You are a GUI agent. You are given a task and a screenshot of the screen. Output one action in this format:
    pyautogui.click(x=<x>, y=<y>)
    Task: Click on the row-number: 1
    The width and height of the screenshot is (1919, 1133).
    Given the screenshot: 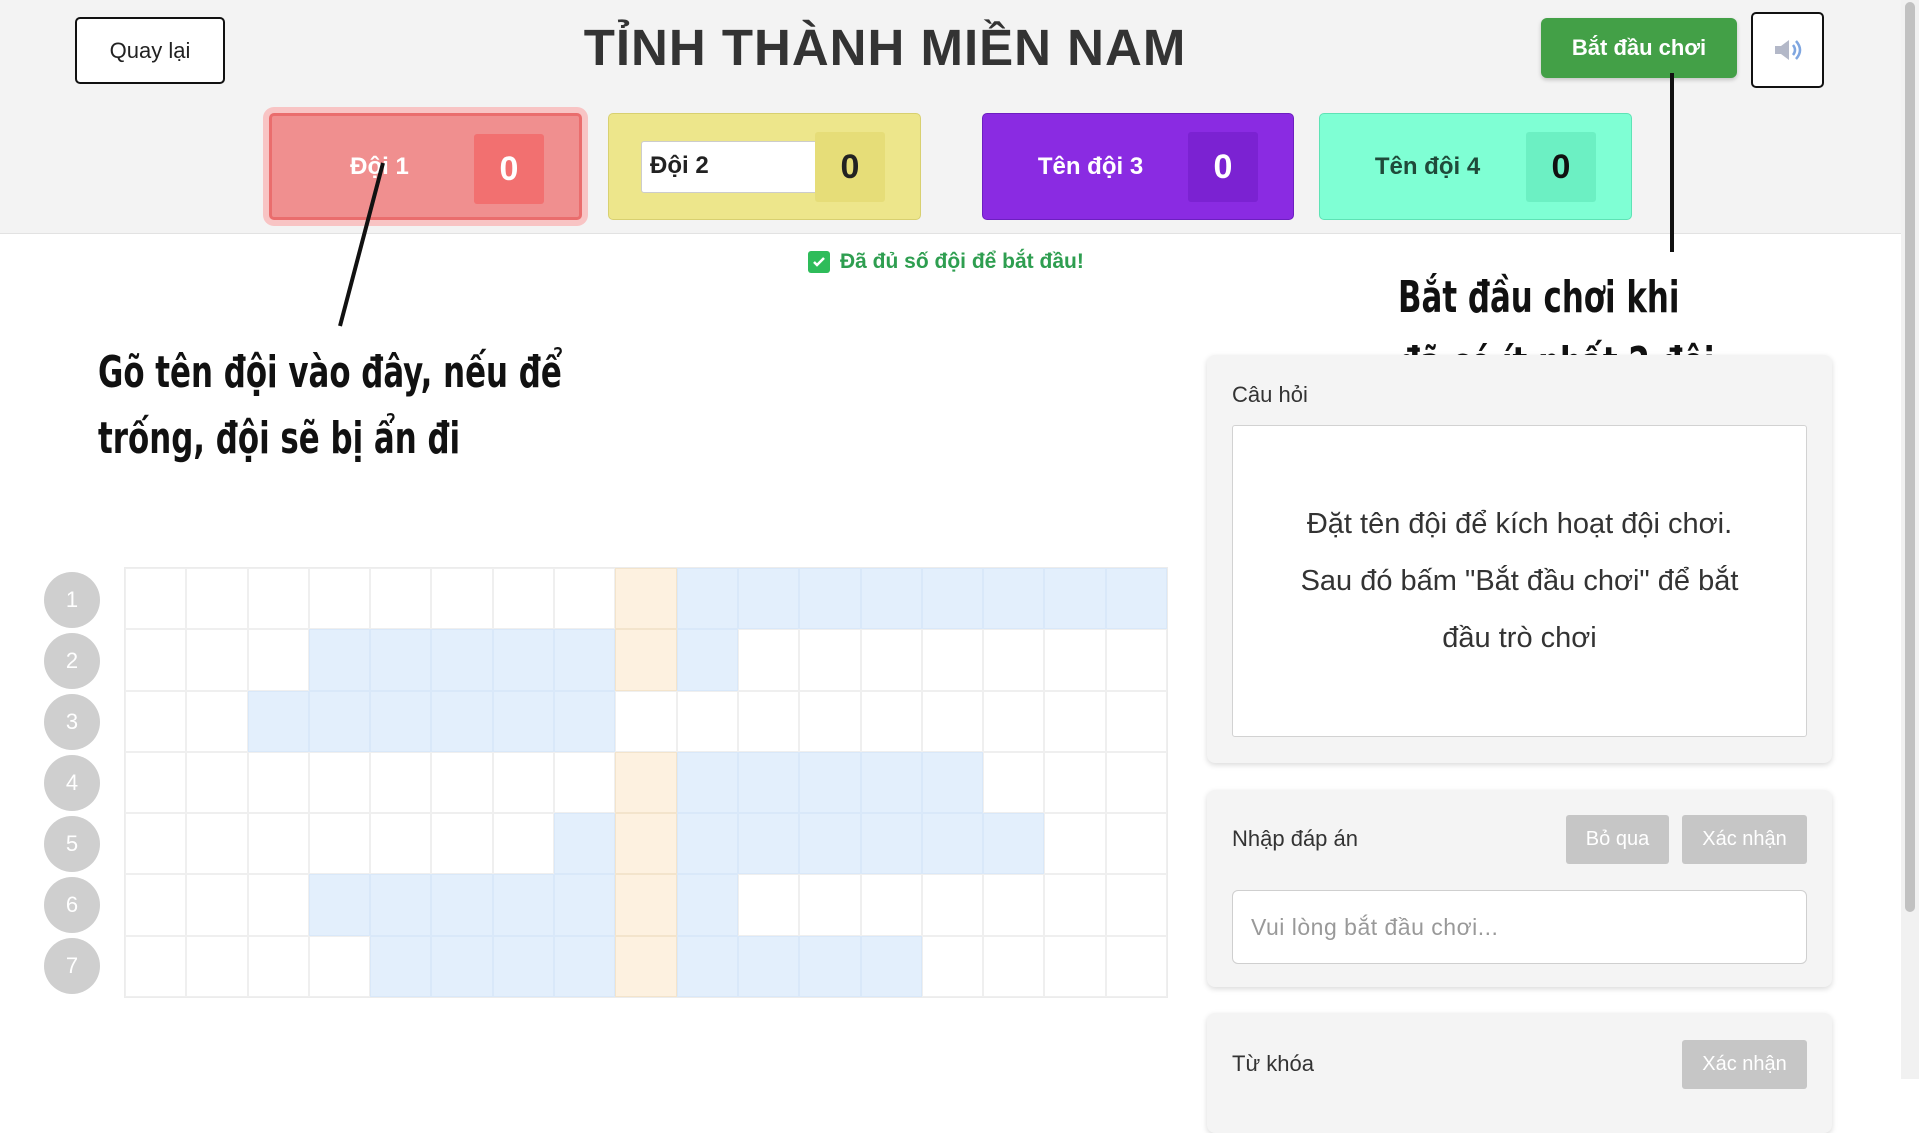 What is the action you would take?
    pyautogui.click(x=72, y=600)
    